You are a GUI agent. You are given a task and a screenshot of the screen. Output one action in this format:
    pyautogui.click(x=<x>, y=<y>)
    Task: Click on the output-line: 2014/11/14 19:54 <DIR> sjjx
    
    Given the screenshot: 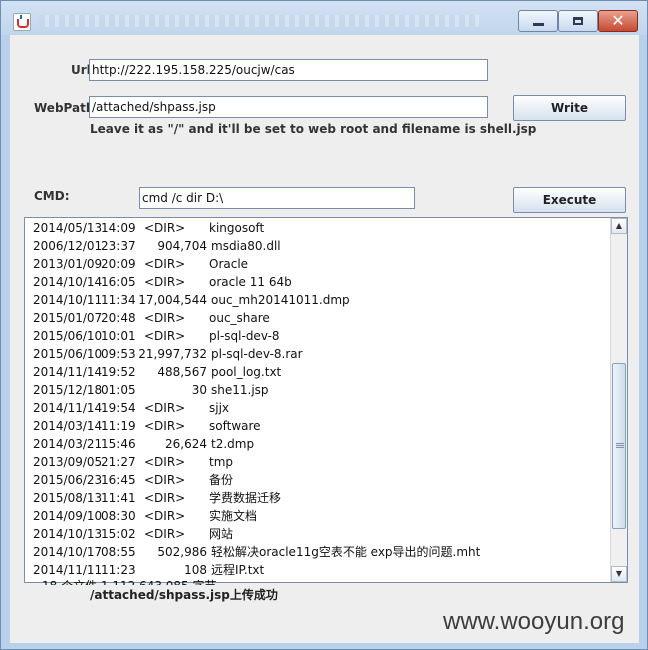 What is the action you would take?
    pyautogui.click(x=318, y=408)
    